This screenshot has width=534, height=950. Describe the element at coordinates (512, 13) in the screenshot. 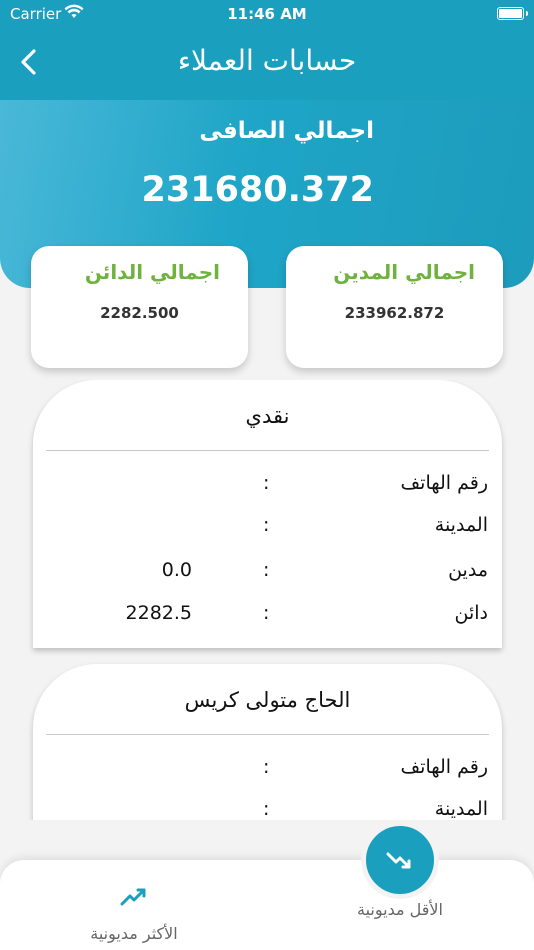

I see `battery-icon` at that location.